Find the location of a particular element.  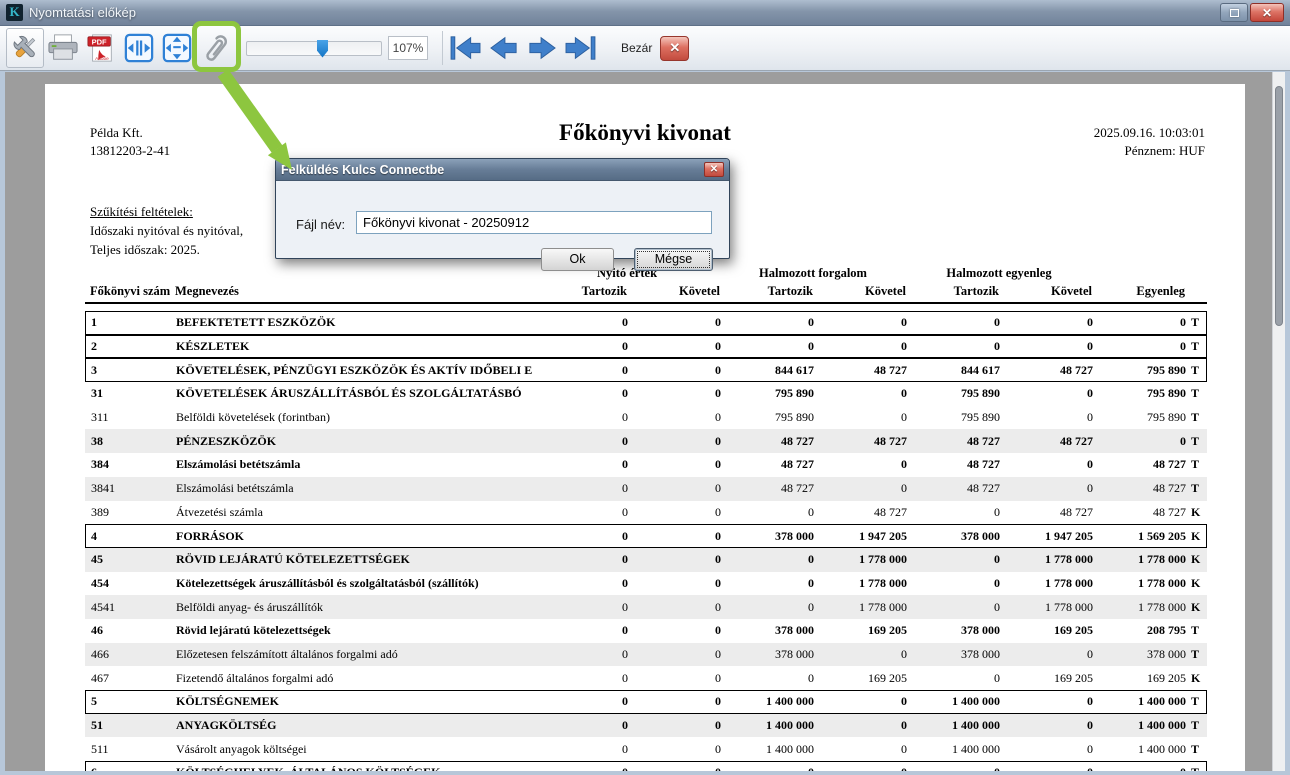

row-code: 4541 is located at coordinates (103, 606).